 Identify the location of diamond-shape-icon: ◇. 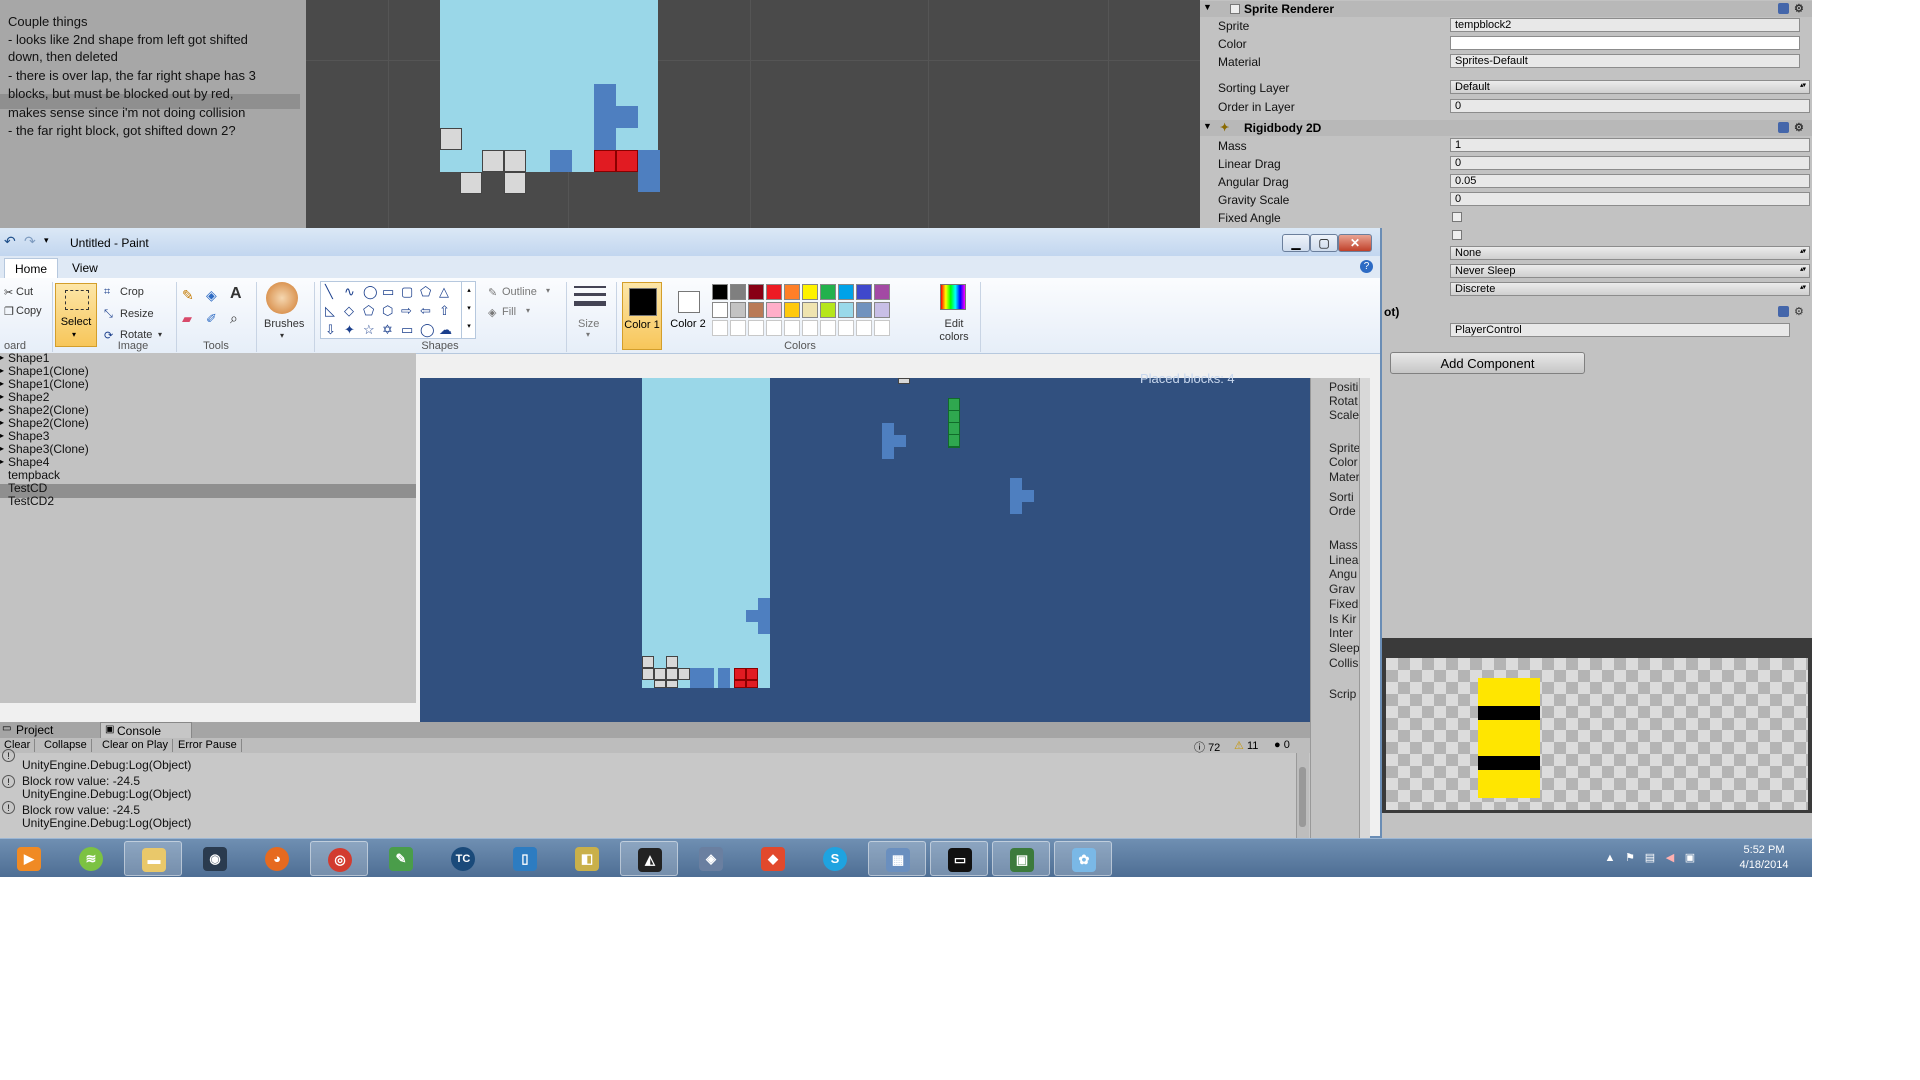
(349, 310).